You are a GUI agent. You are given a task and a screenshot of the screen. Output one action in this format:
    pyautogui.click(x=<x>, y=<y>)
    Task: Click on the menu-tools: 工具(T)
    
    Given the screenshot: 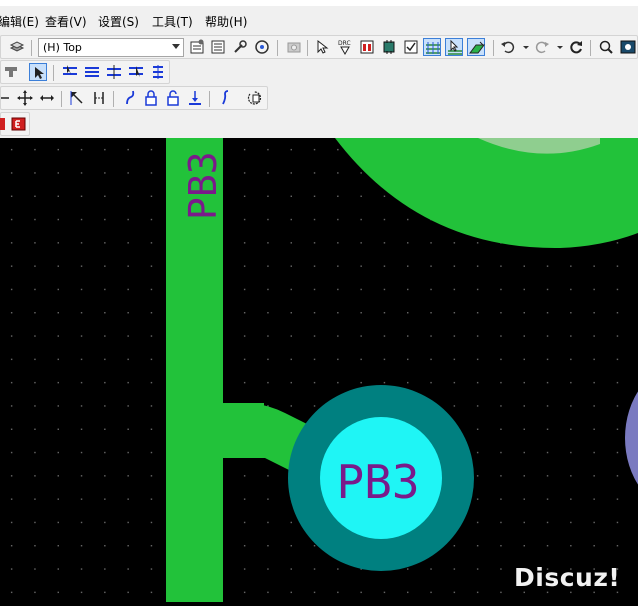 What is the action you would take?
    pyautogui.click(x=172, y=21)
    